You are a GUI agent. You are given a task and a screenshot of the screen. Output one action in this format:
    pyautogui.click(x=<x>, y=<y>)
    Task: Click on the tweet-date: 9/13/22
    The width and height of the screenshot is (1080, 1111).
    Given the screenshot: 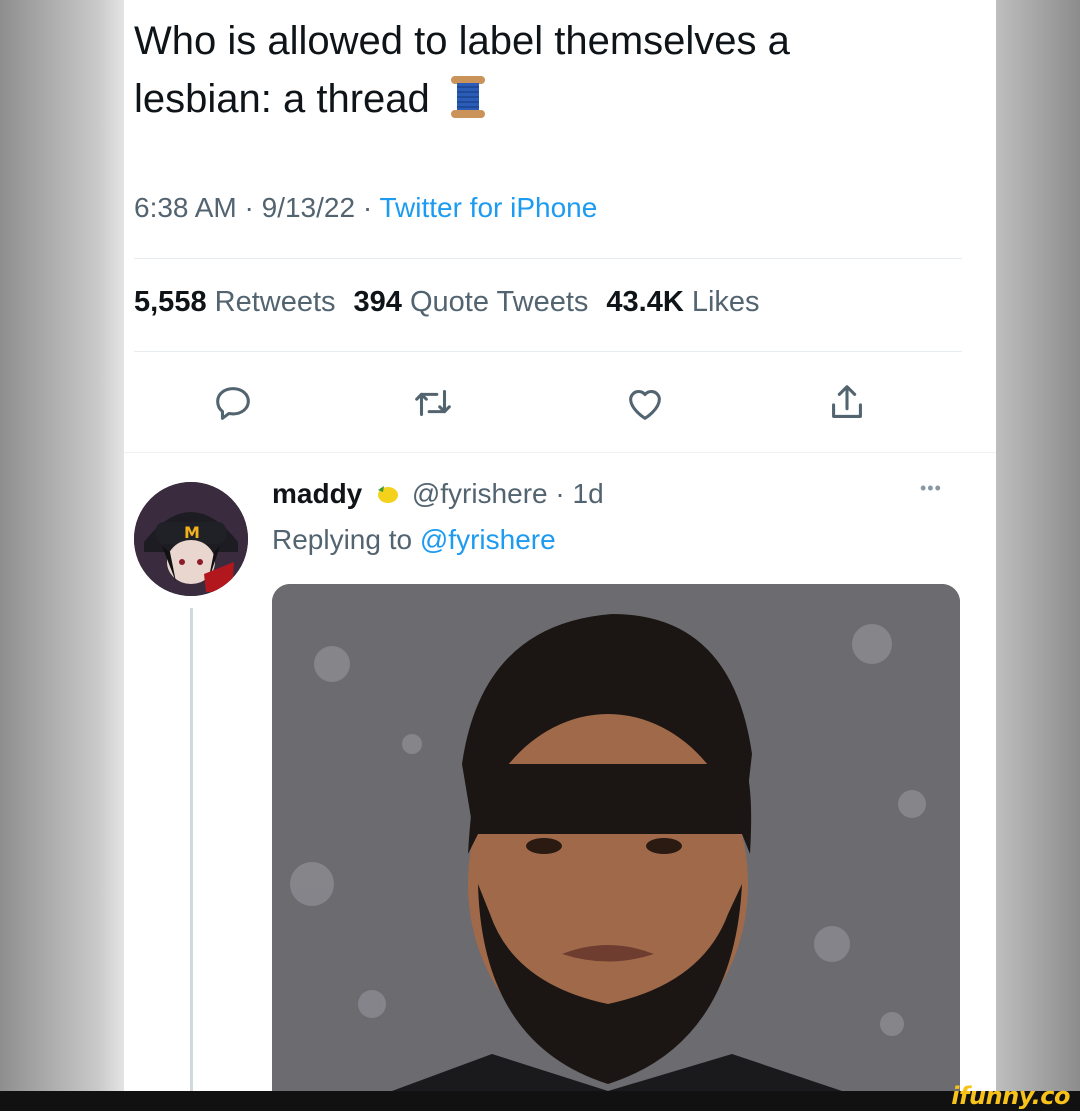 What is the action you would take?
    pyautogui.click(x=308, y=207)
    